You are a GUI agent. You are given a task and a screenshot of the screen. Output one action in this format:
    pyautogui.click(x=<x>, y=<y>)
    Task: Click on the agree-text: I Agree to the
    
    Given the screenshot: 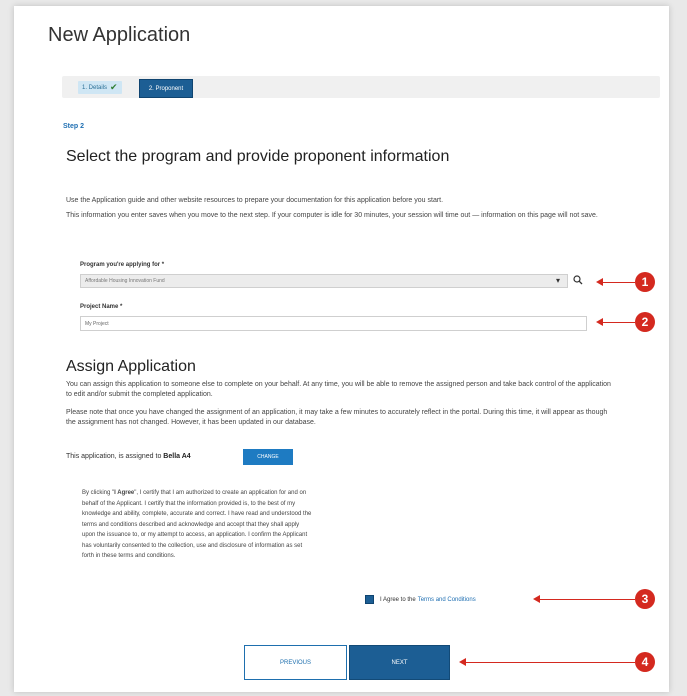 What is the action you would take?
    pyautogui.click(x=398, y=599)
    